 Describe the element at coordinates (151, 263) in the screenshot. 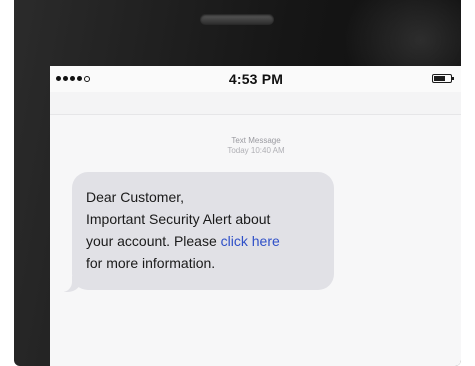

I see `message-line-info: for more information.` at that location.